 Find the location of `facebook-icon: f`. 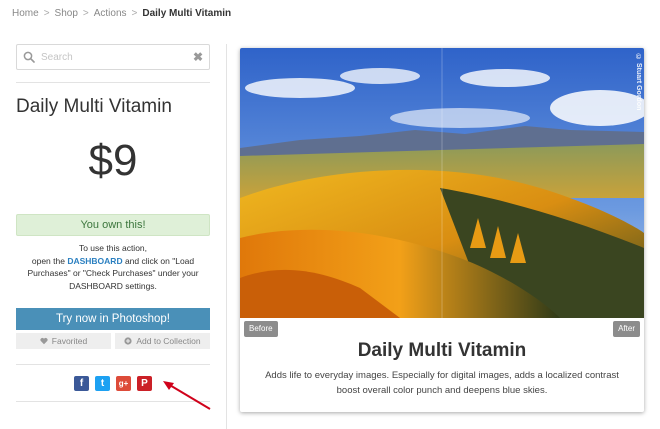

facebook-icon: f is located at coordinates (81, 383).